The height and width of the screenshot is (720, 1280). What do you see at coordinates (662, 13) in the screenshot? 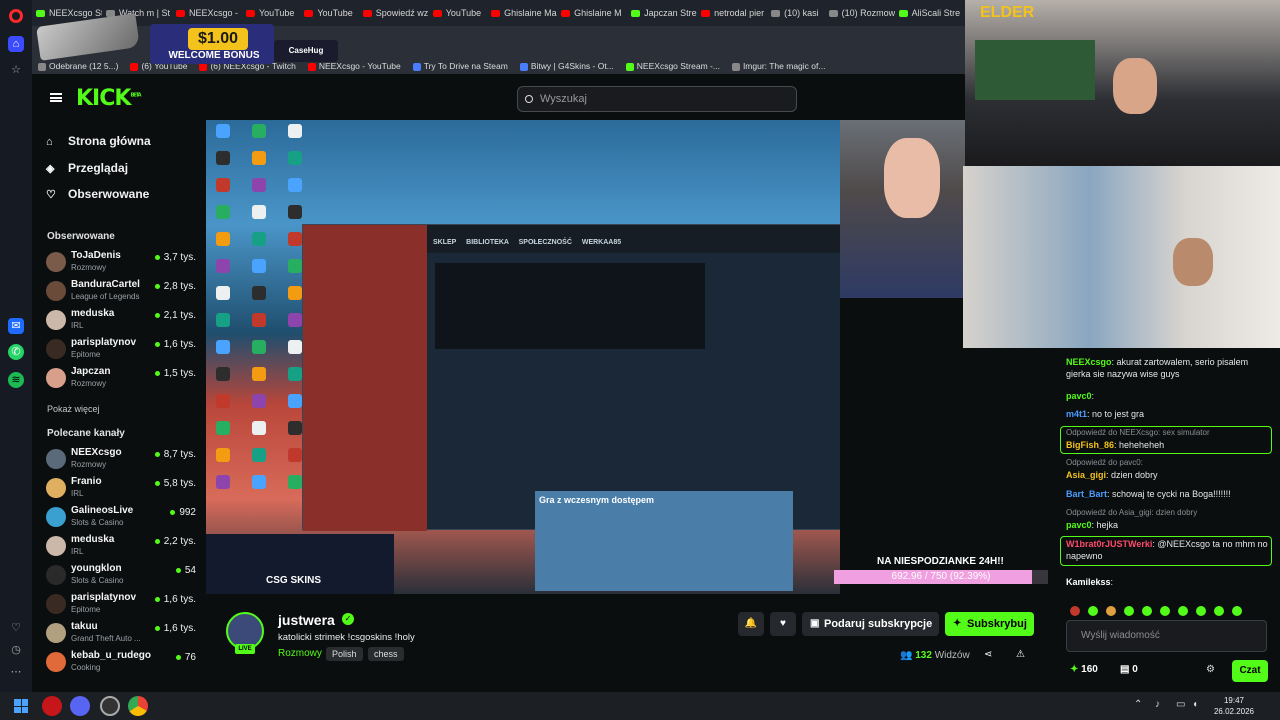
I see `browser-tab: Japczan Stre` at bounding box center [662, 13].